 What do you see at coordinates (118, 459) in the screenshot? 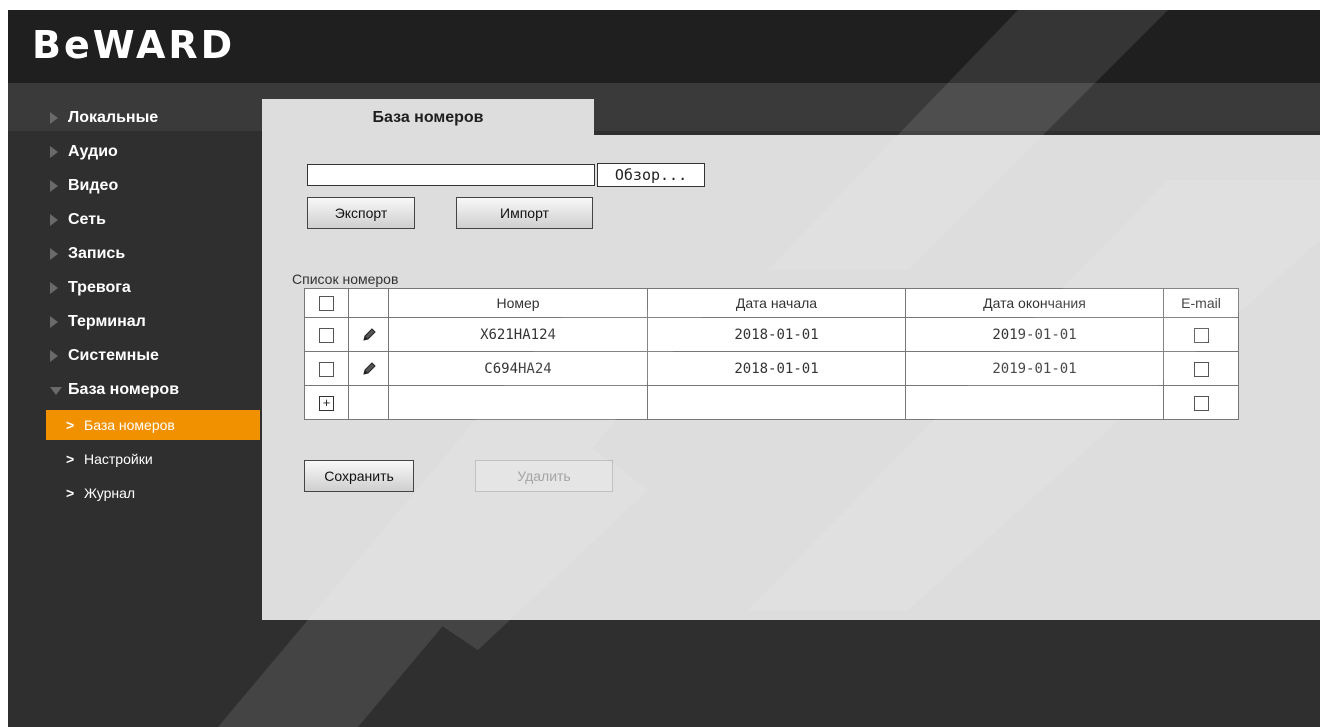
I see `sidebar-subitem-label: Настройки` at bounding box center [118, 459].